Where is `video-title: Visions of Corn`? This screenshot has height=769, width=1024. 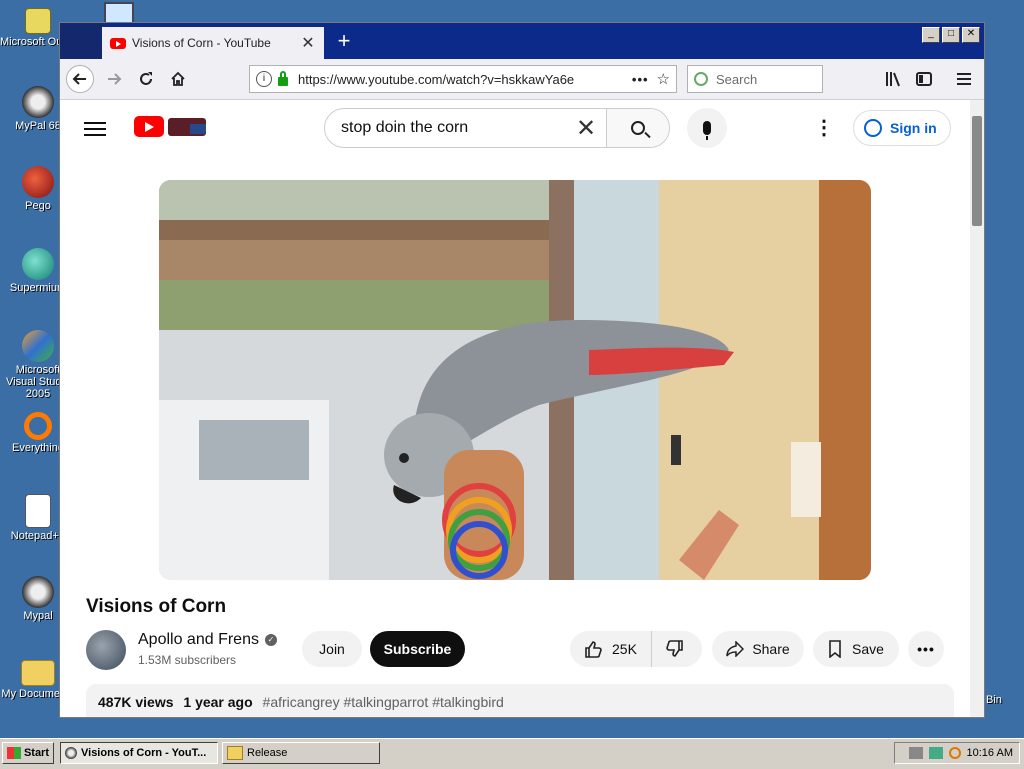 video-title: Visions of Corn is located at coordinates (156, 606).